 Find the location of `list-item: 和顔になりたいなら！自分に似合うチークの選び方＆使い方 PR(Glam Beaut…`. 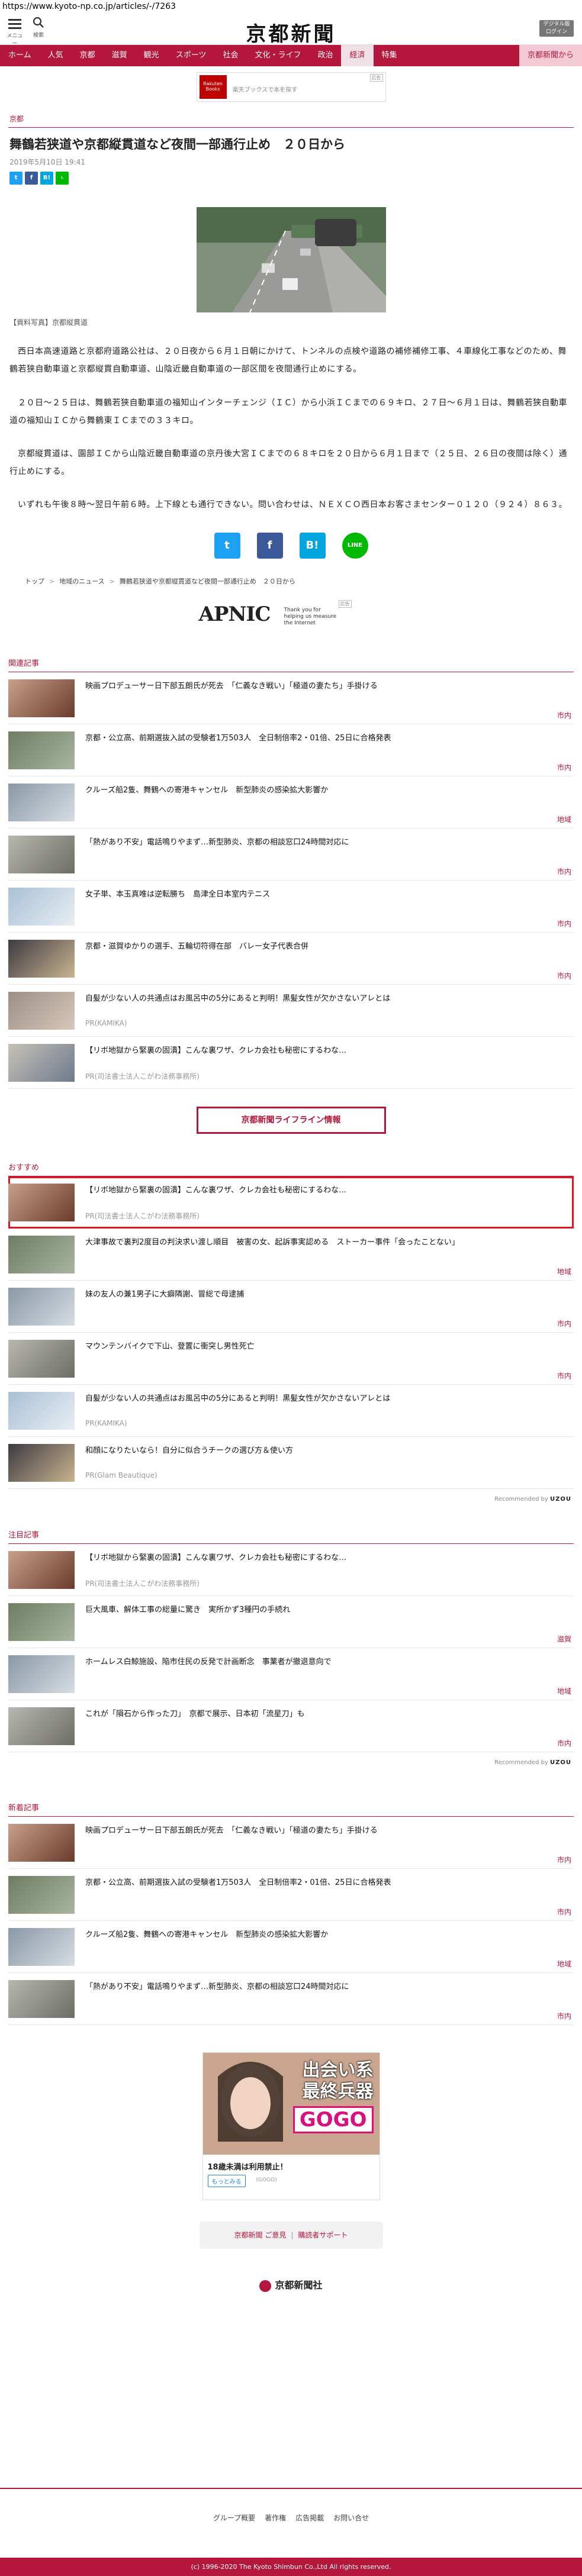

list-item: 和顔になりたいなら！自分に似合うチークの選び方＆使い方 PR(Glam Beaut… is located at coordinates (291, 1463).